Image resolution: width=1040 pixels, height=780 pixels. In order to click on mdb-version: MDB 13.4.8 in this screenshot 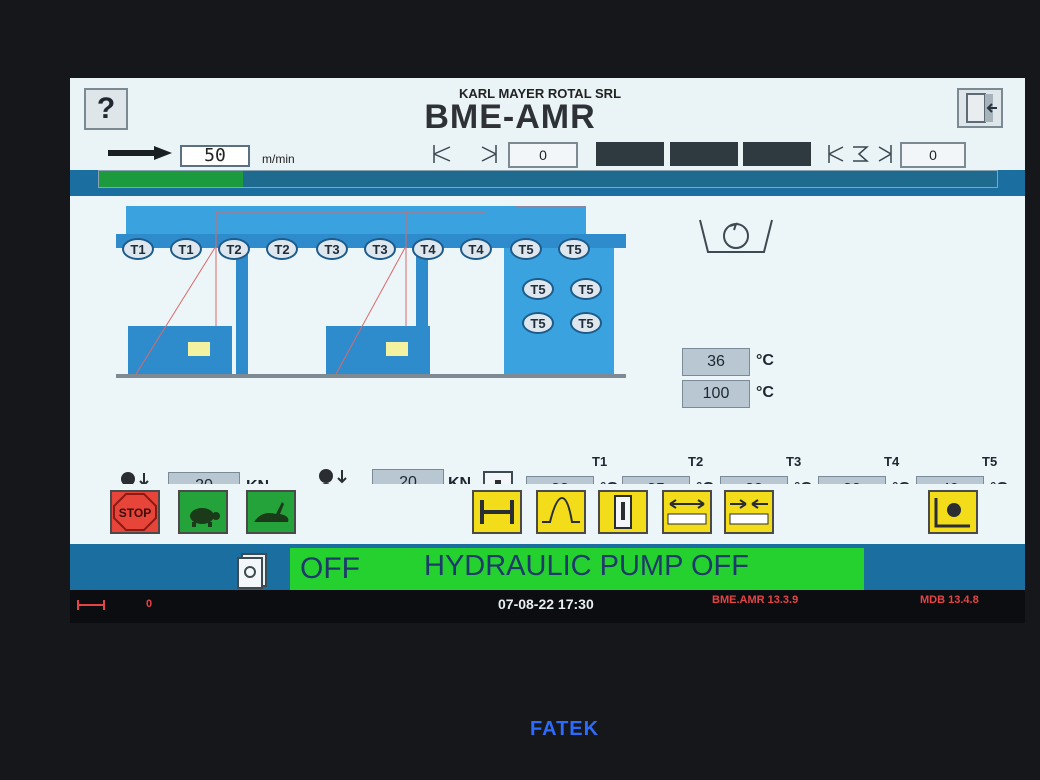, I will do `click(949, 600)`.